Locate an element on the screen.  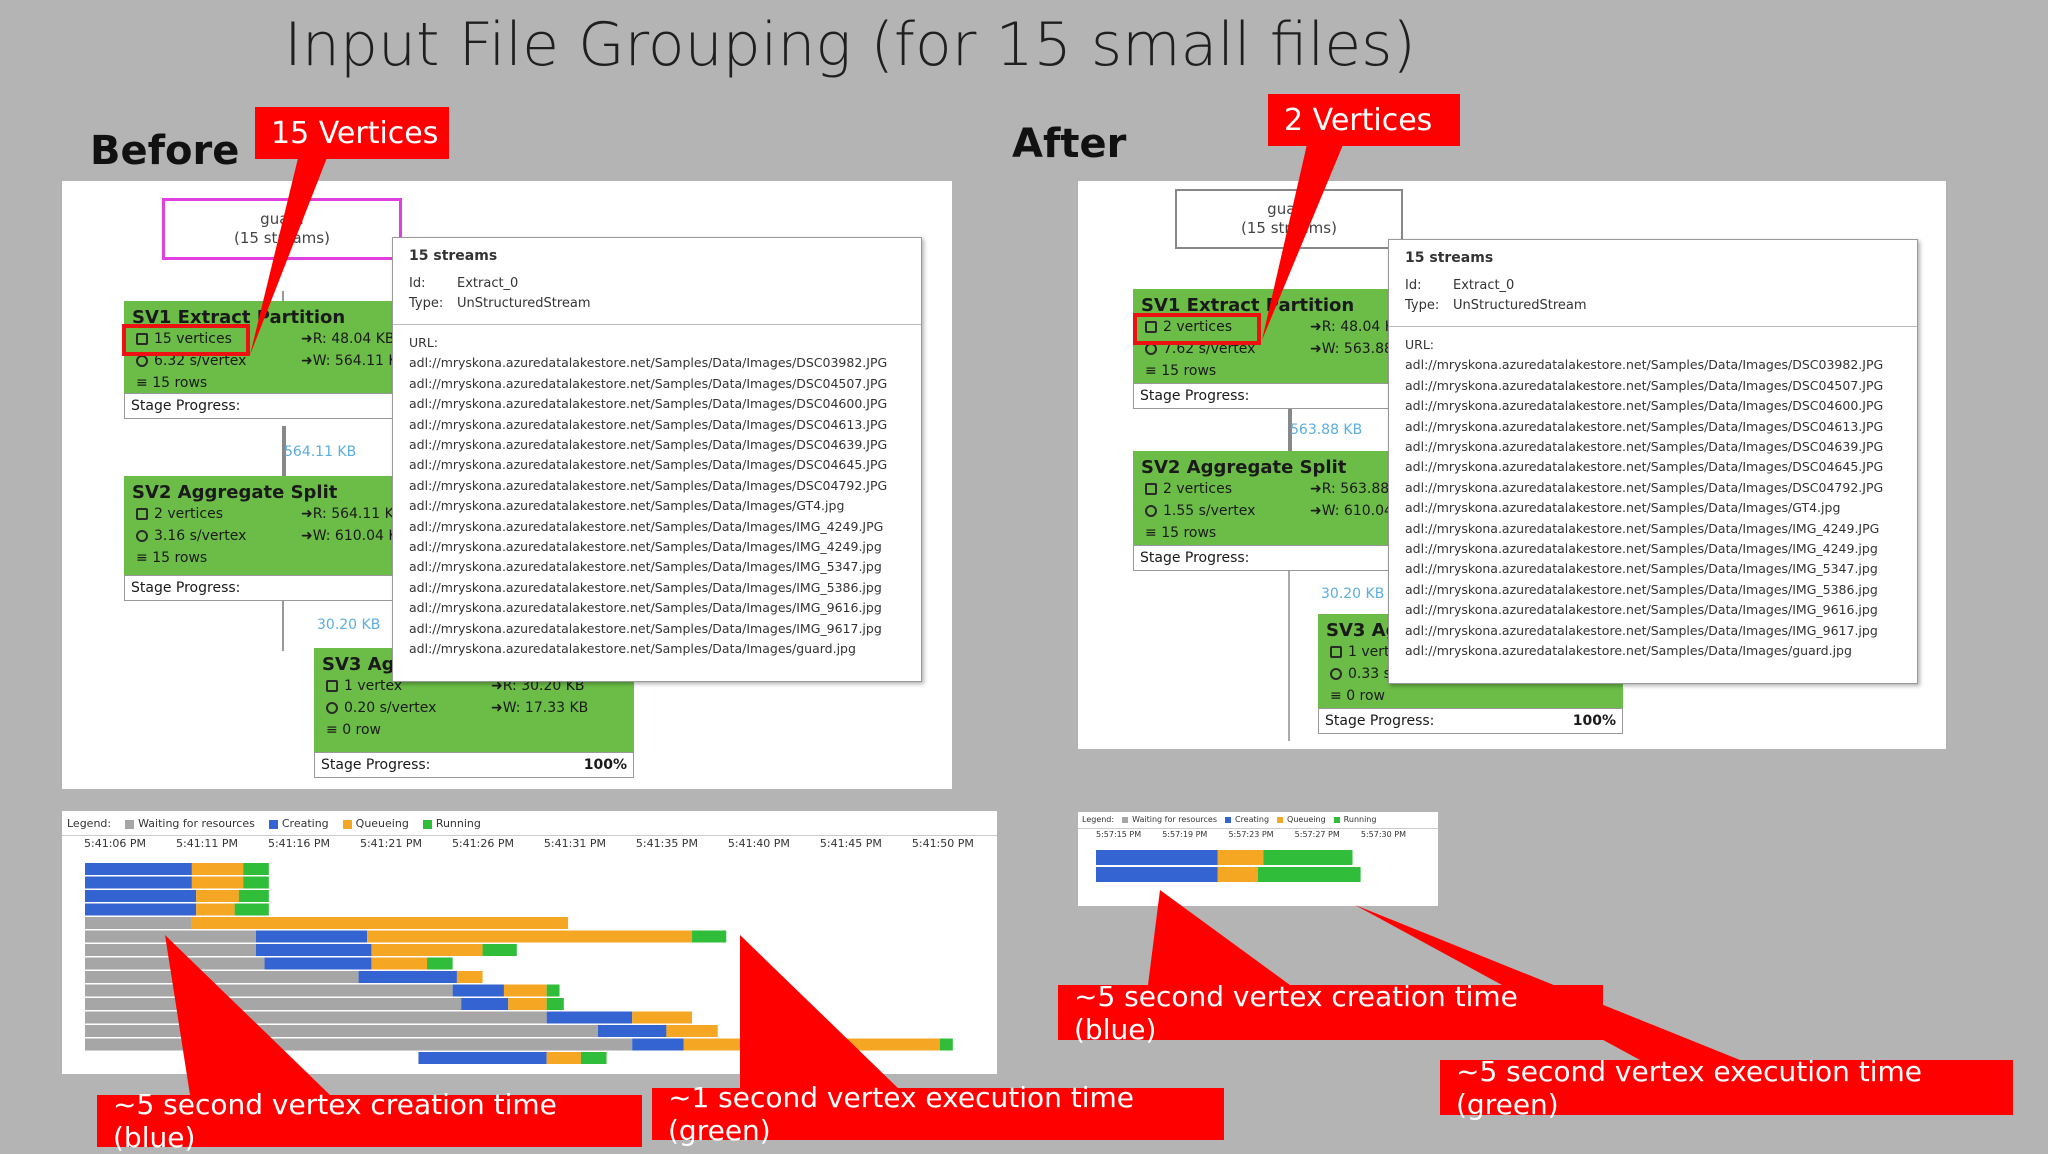
sv2-rows: 15 rows is located at coordinates (180, 558).